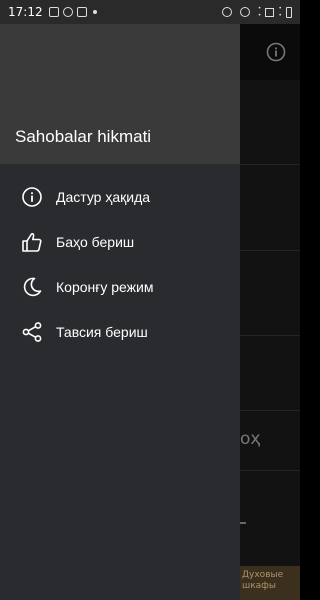 This screenshot has height=600, width=320. Describe the element at coordinates (150, 12) in the screenshot. I see `status-bar: 17:12 • • • •` at that location.